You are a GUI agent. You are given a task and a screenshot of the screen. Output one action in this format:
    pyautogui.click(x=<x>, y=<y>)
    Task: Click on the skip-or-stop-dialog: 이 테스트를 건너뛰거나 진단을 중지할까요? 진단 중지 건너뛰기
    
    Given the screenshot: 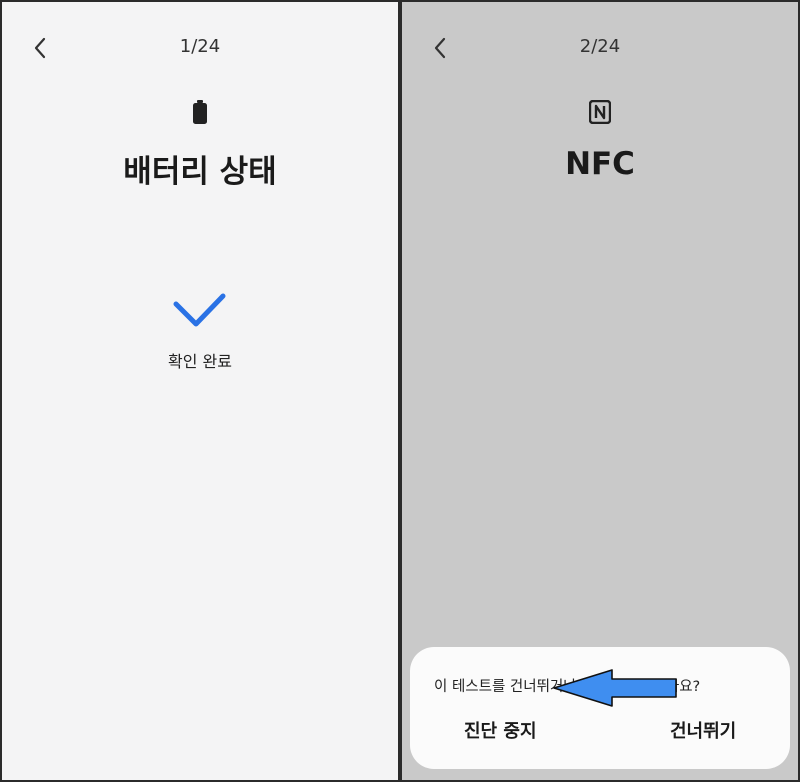 What is the action you would take?
    pyautogui.click(x=600, y=708)
    